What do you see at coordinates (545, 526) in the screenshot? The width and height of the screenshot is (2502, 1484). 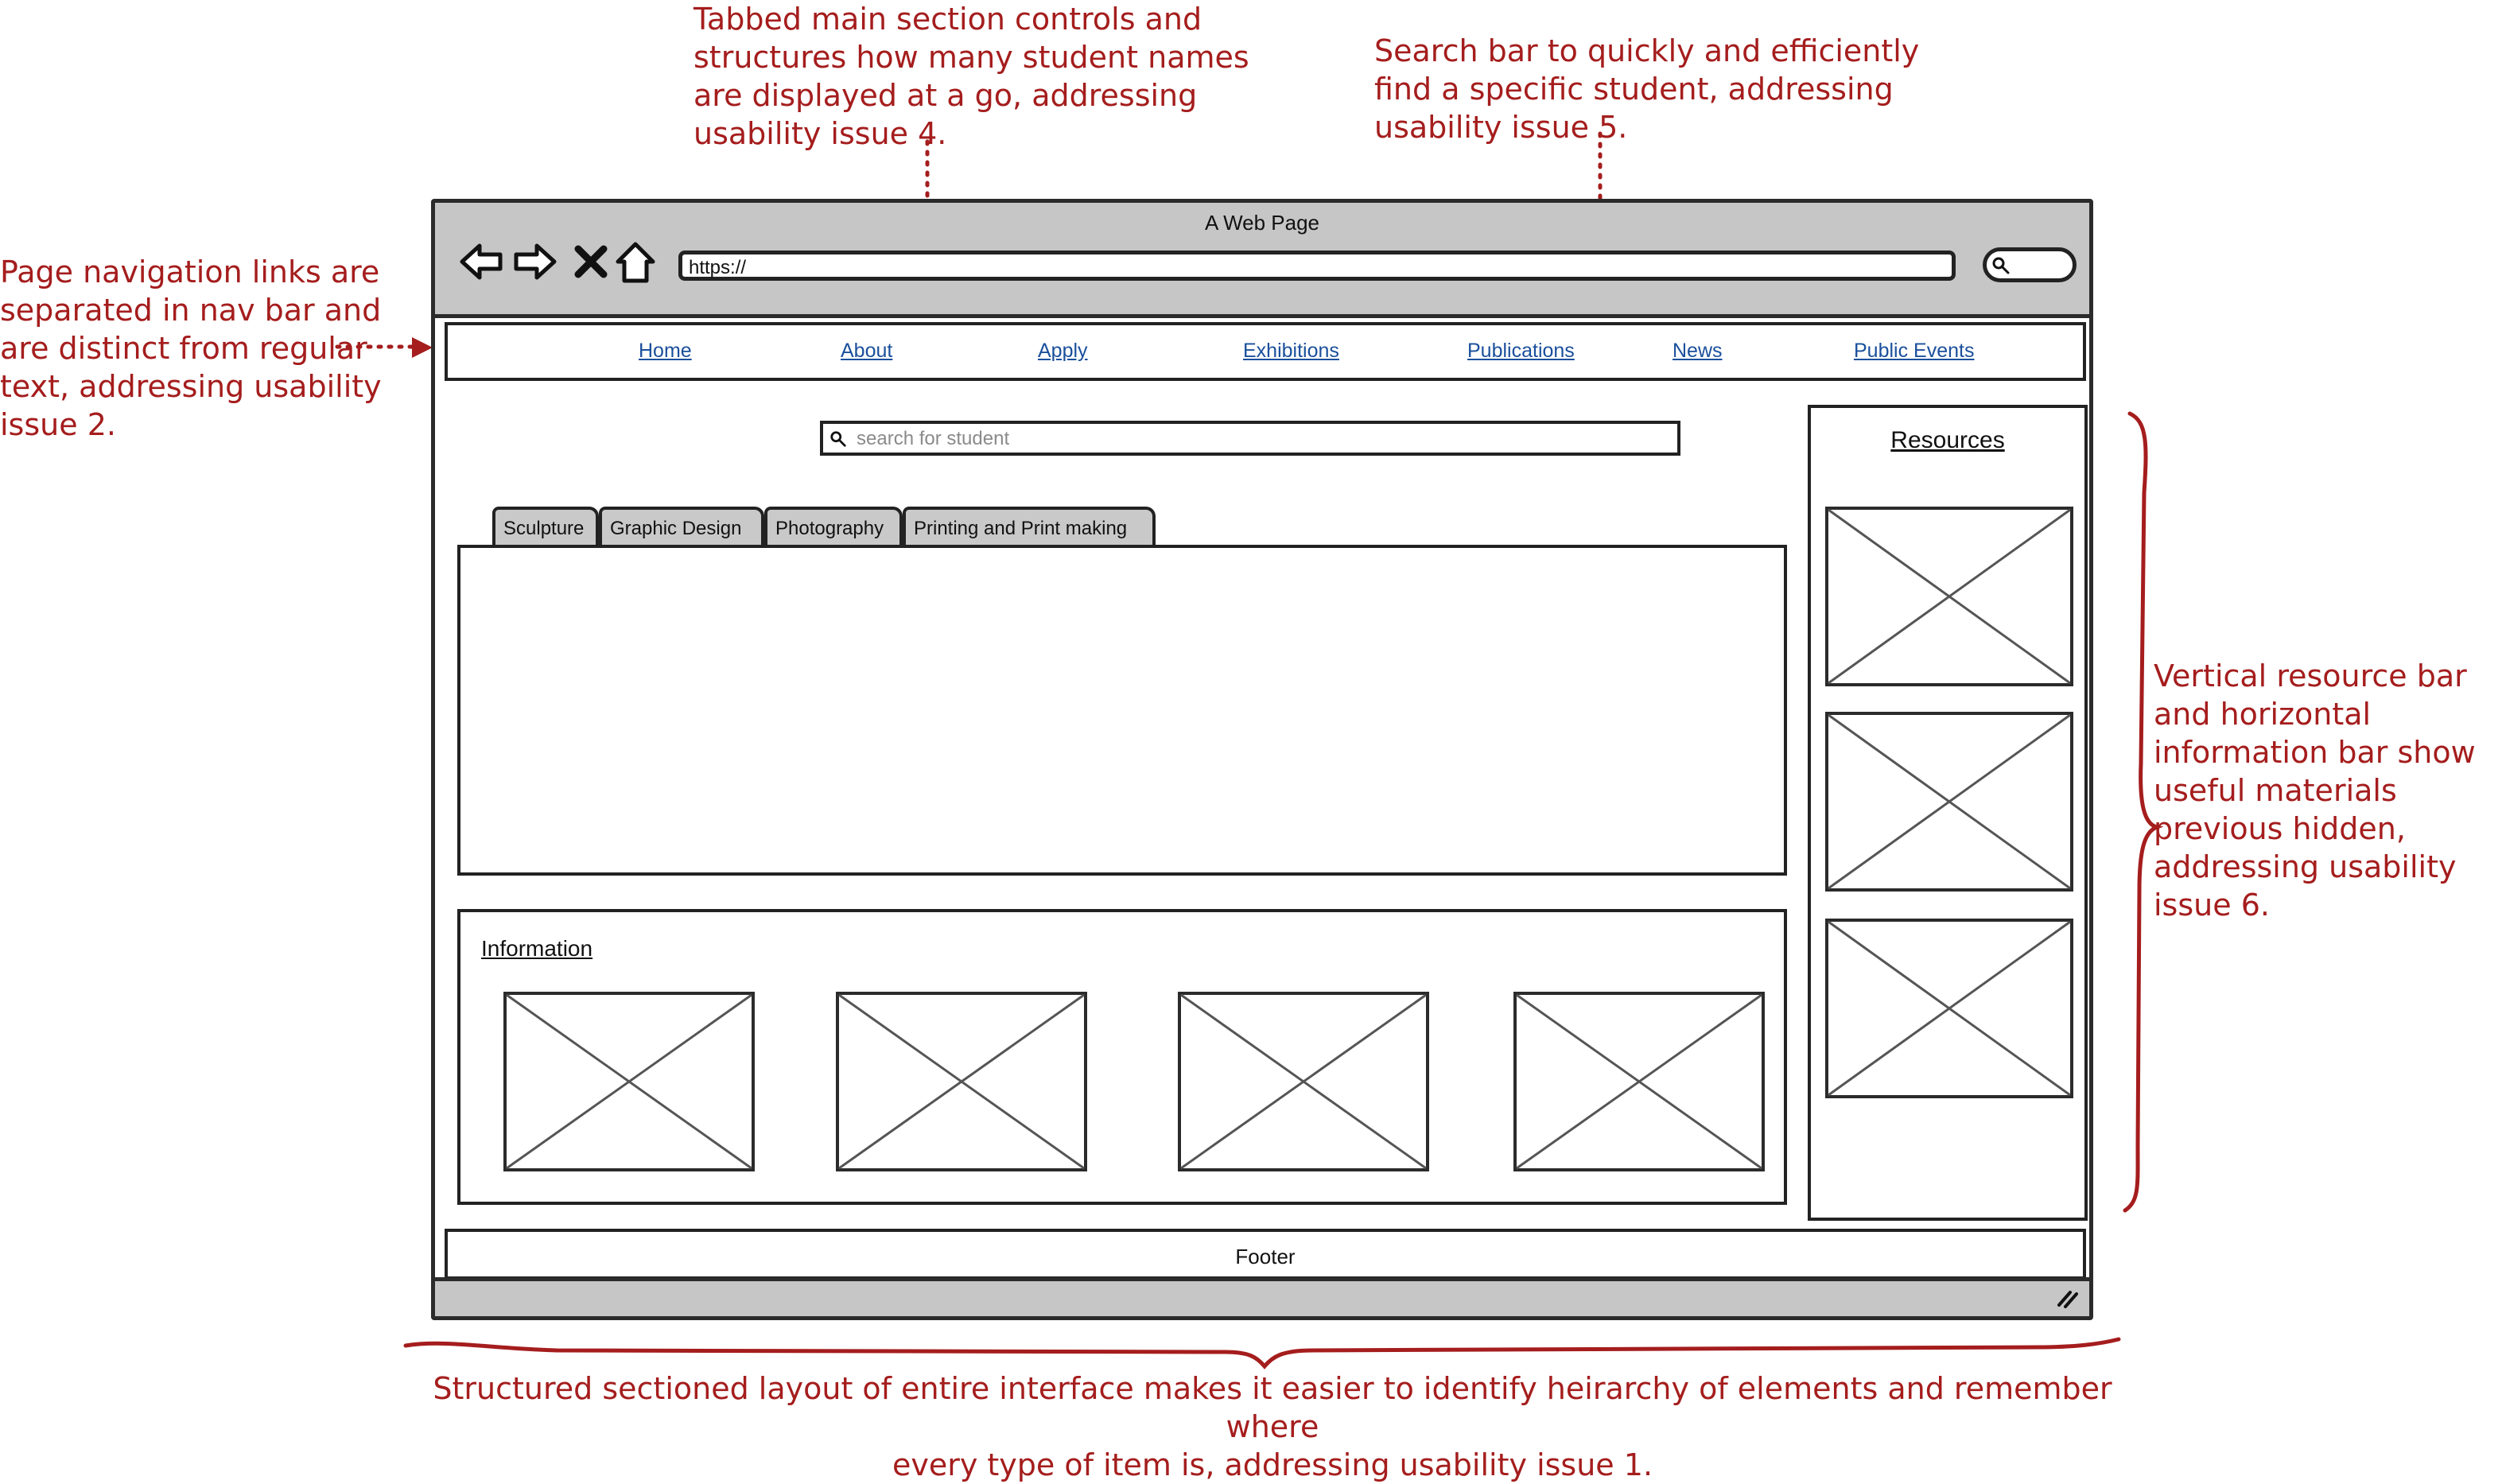 I see `tab-sculpture: Sculpture` at bounding box center [545, 526].